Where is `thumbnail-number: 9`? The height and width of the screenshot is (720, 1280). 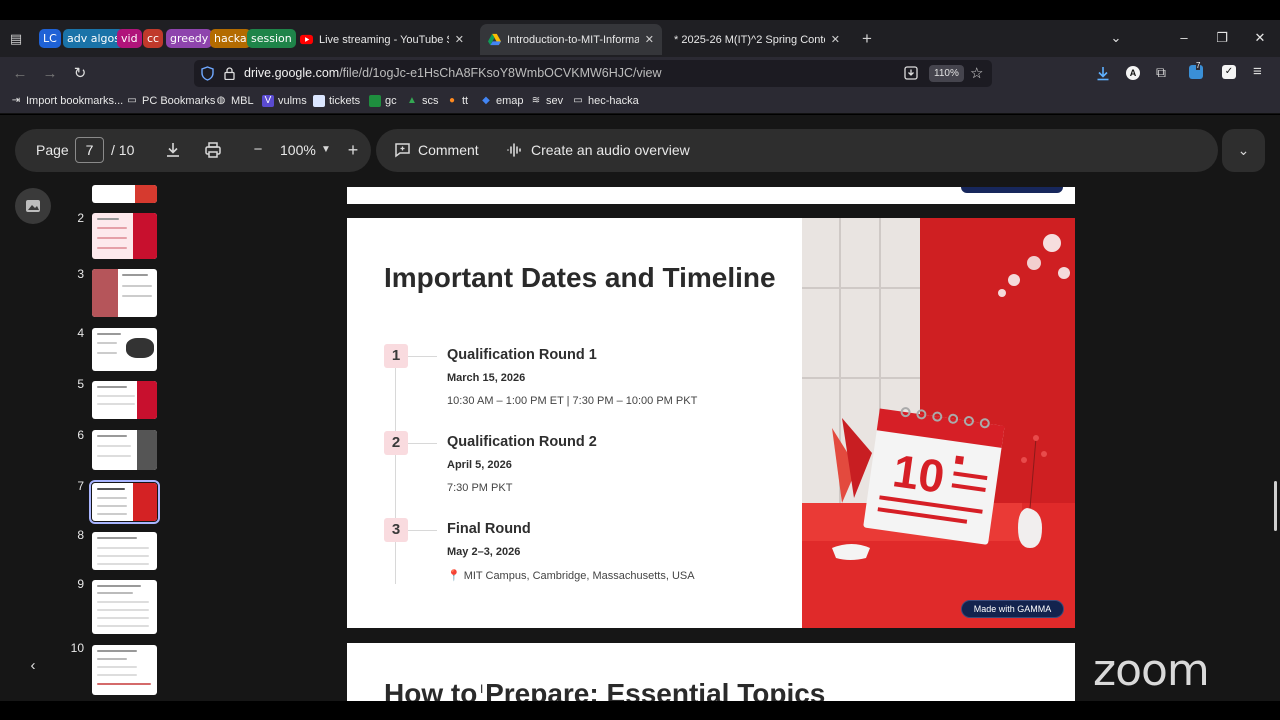
thumbnail-number: 9 is located at coordinates (80, 584).